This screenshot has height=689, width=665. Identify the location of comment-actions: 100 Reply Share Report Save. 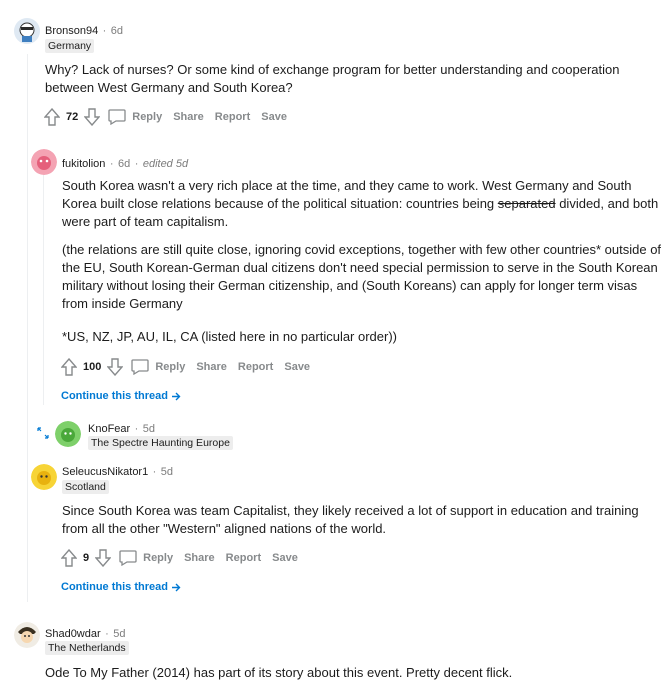
(185, 367).